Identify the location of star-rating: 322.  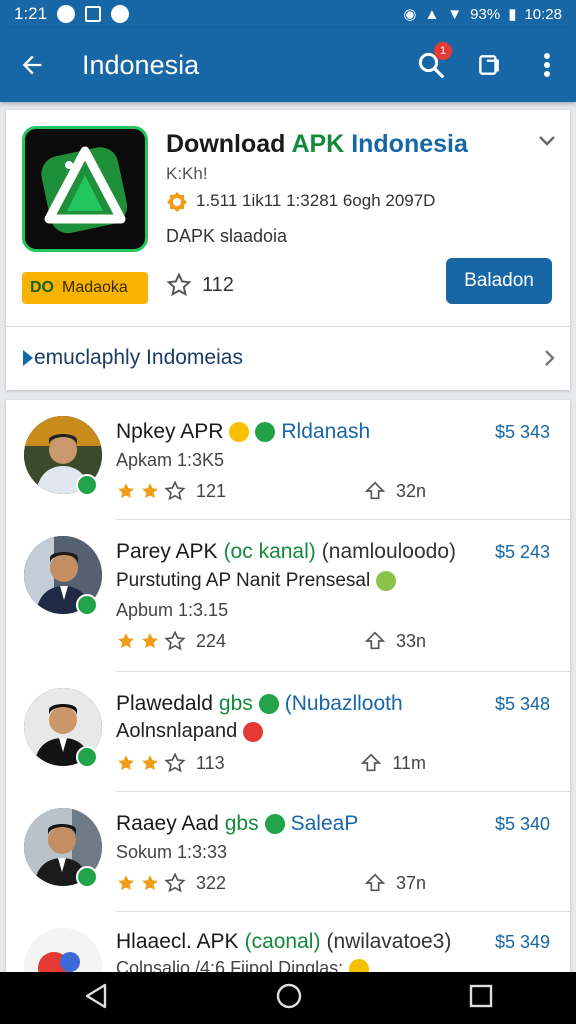
(171, 883).